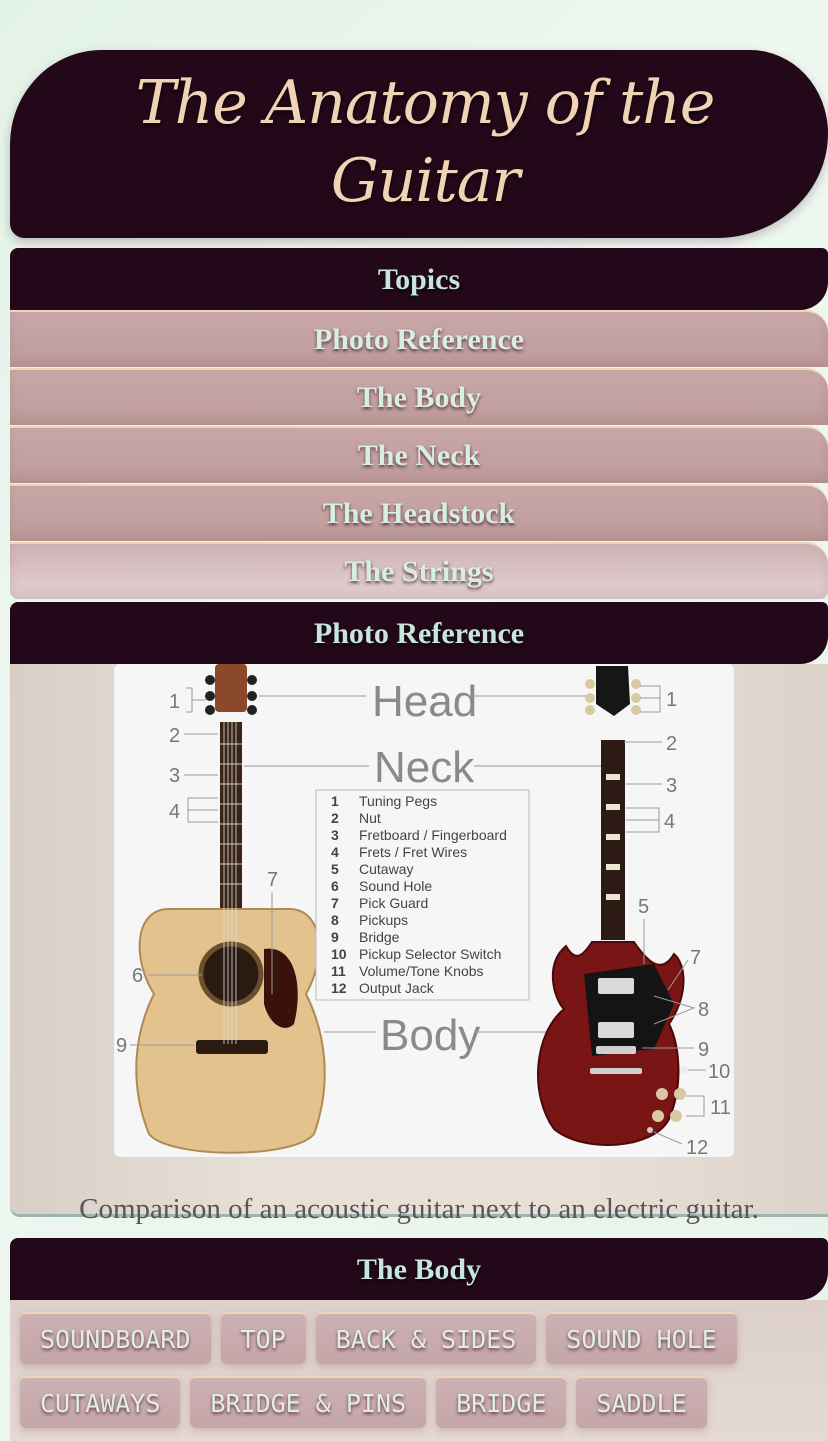 This screenshot has width=828, height=1441. I want to click on chip-soundboard: SOUNDBOARD, so click(115, 1338).